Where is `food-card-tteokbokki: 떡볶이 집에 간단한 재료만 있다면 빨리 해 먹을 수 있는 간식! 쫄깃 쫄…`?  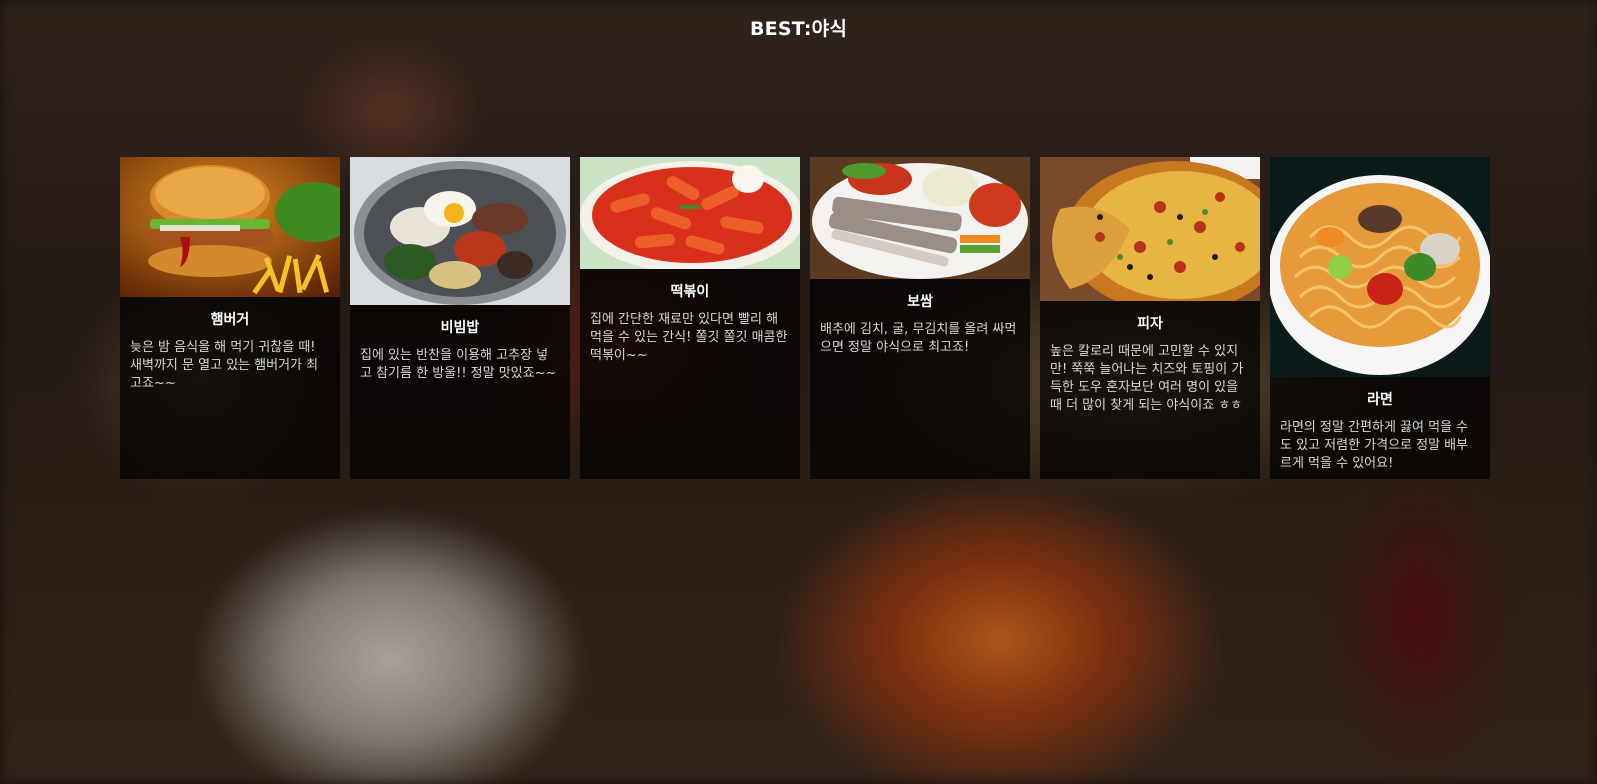 food-card-tteokbokki: 떡볶이 집에 간단한 재료만 있다면 빨리 해 먹을 수 있는 간식! 쫄깃 쫄… is located at coordinates (690, 318).